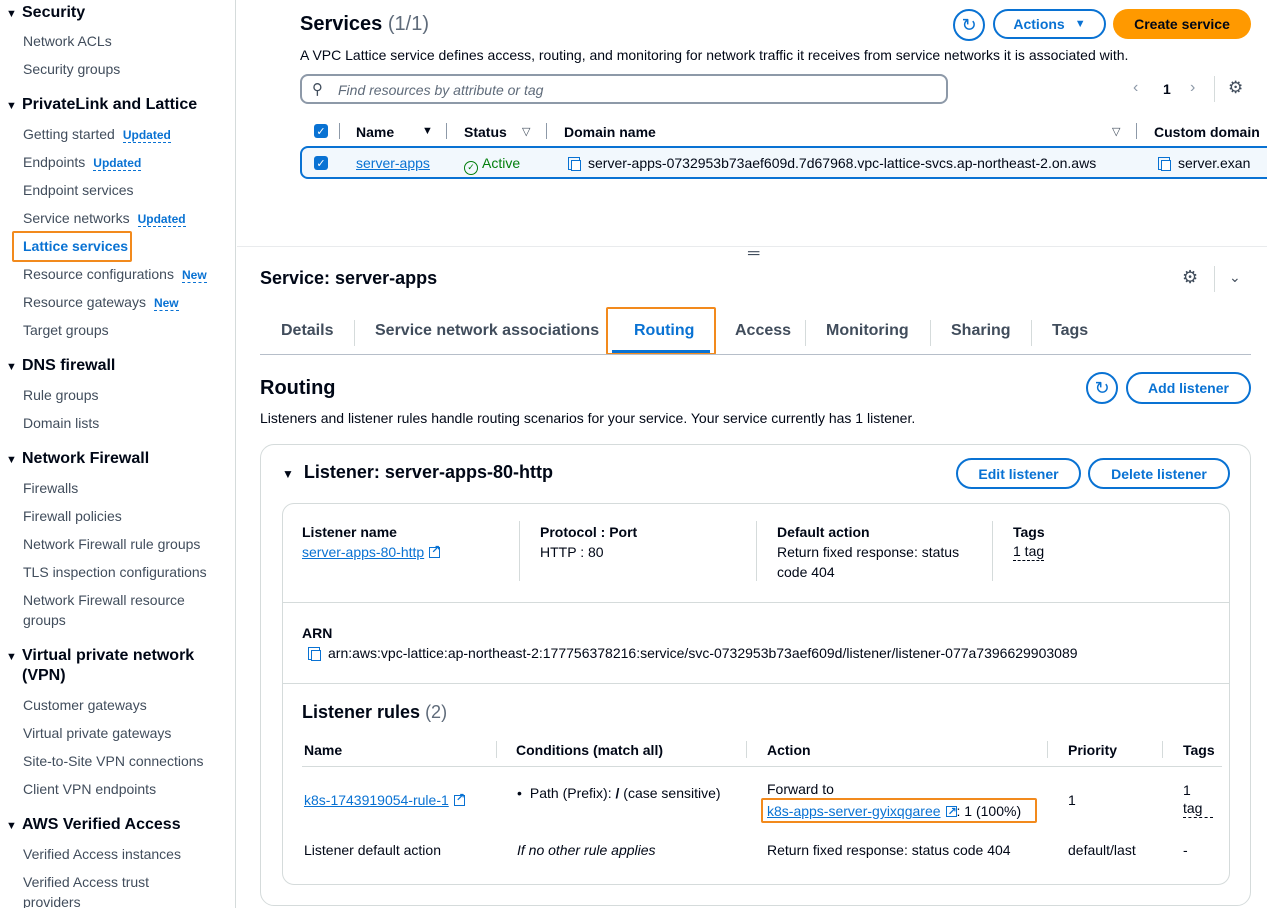 Image resolution: width=1267 pixels, height=908 pixels. What do you see at coordinates (586, 850) in the screenshot?
I see `rule-condition: If no other rule applies` at bounding box center [586, 850].